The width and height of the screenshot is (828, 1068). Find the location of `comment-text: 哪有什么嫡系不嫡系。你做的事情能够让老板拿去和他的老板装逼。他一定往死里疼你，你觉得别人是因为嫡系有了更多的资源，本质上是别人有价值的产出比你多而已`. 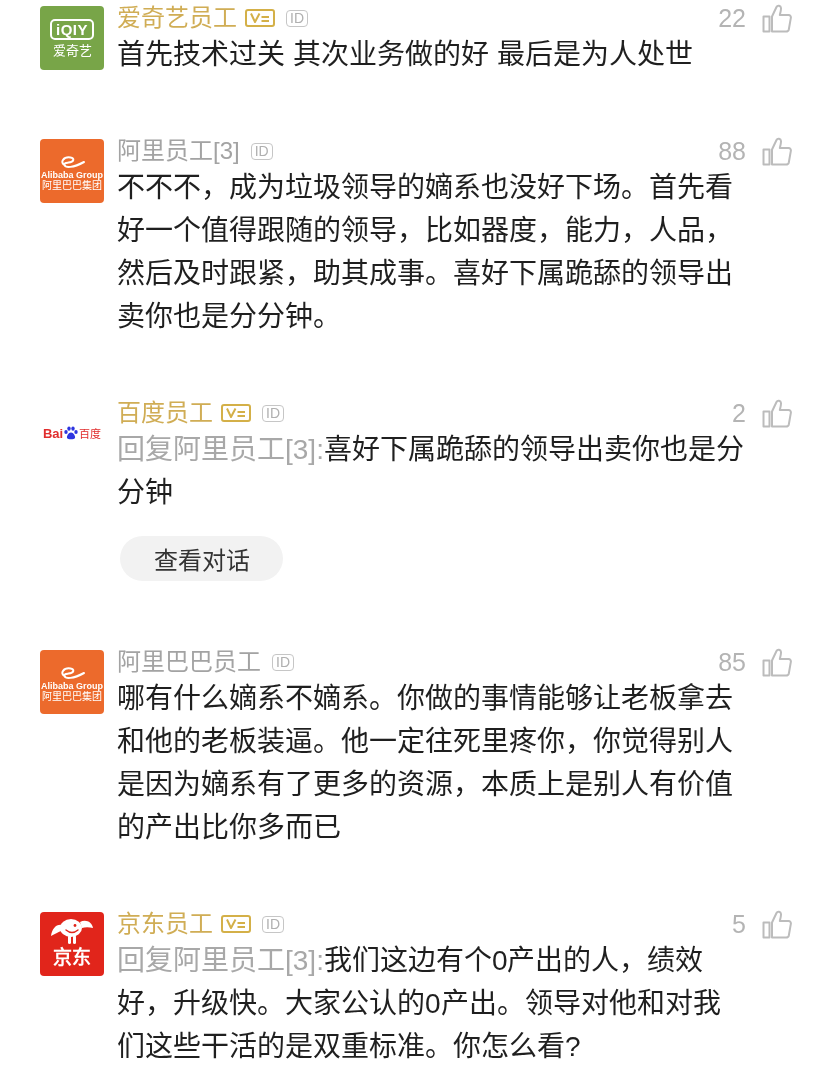

comment-text: 哪有什么嫡系不嫡系。你做的事情能够让老板拿去和他的老板装逼。他一定往死里疼你，你觉得别人是因为嫡系有了更多的资源，本质上是别人有价值的产出比你多而已 is located at coordinates (425, 763).